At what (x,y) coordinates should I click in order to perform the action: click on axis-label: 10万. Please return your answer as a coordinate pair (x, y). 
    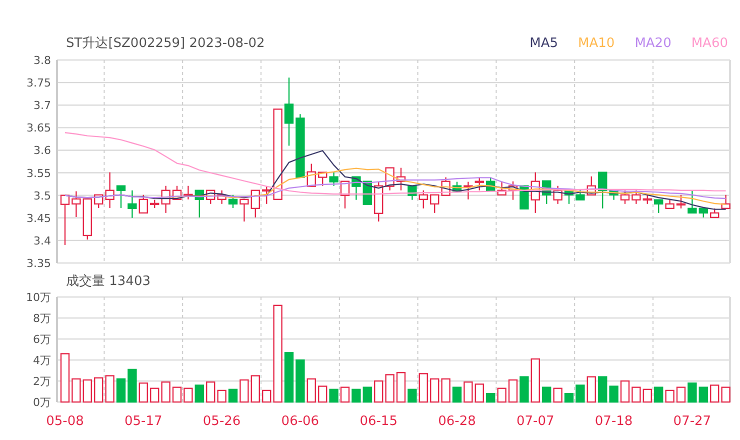
    Looking at the image, I should click on (38, 298).